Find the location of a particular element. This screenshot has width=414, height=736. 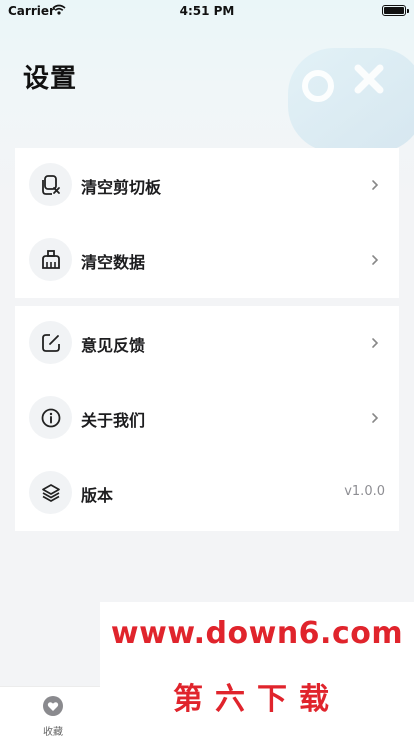

status-bar: Carrier 4:51 PM is located at coordinates (207, 11).